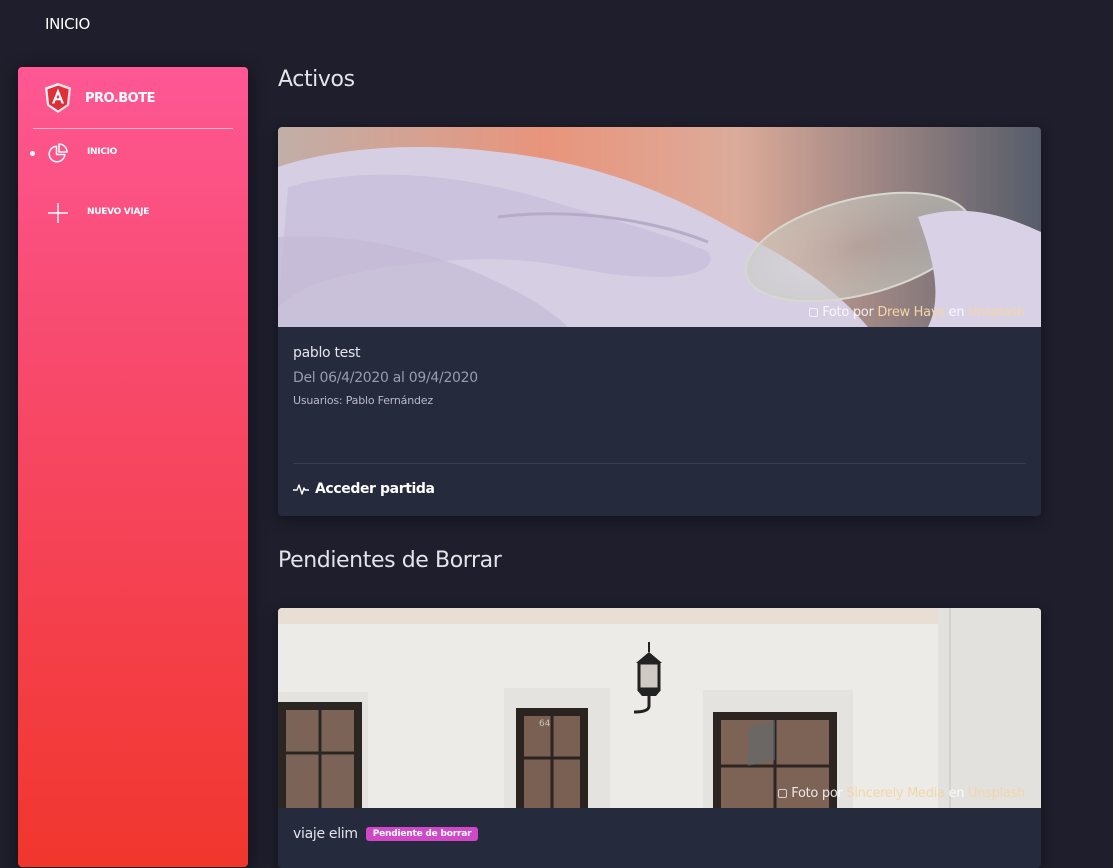 This screenshot has width=1113, height=868. I want to click on sidebar-item-label: NUEVO VIAJE, so click(118, 212).